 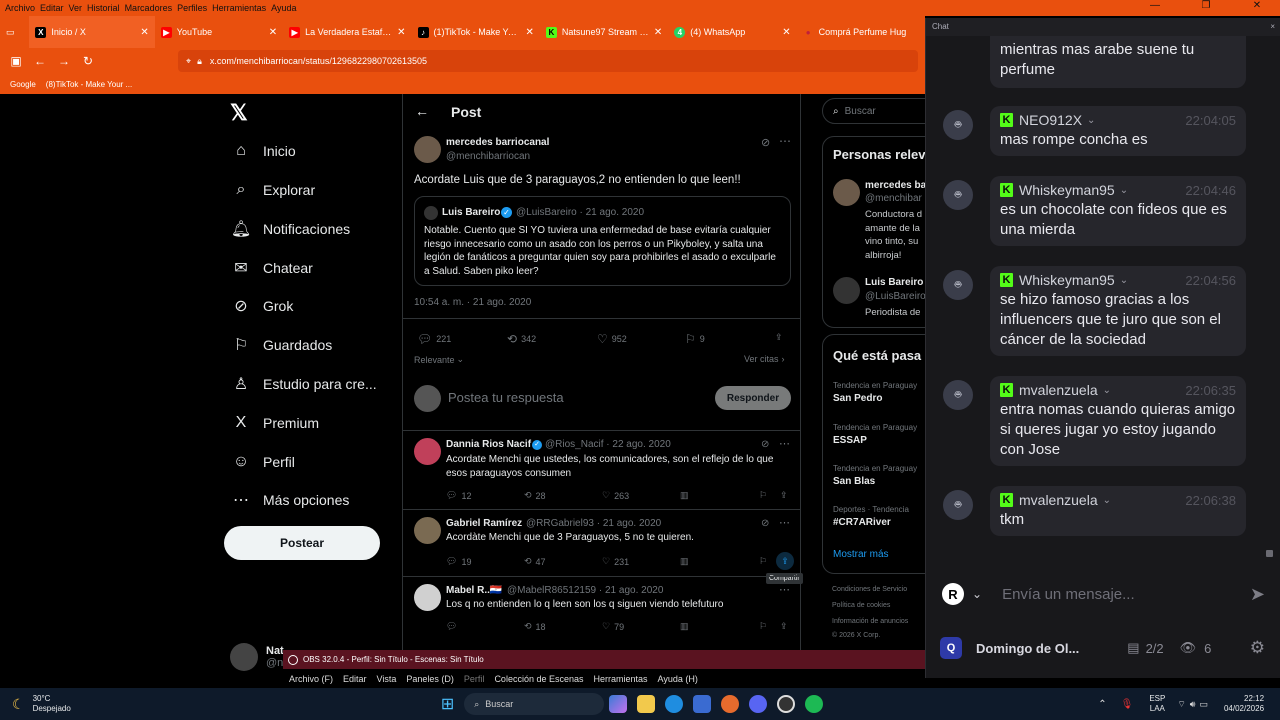 I want to click on forward-icon: →, so click(x=64, y=61).